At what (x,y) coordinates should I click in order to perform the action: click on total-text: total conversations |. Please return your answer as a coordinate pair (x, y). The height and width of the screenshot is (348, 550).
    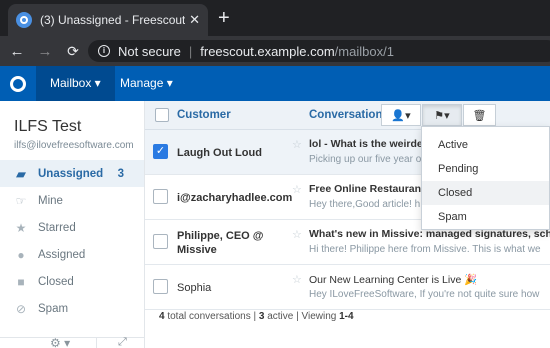
    Looking at the image, I should click on (211, 316).